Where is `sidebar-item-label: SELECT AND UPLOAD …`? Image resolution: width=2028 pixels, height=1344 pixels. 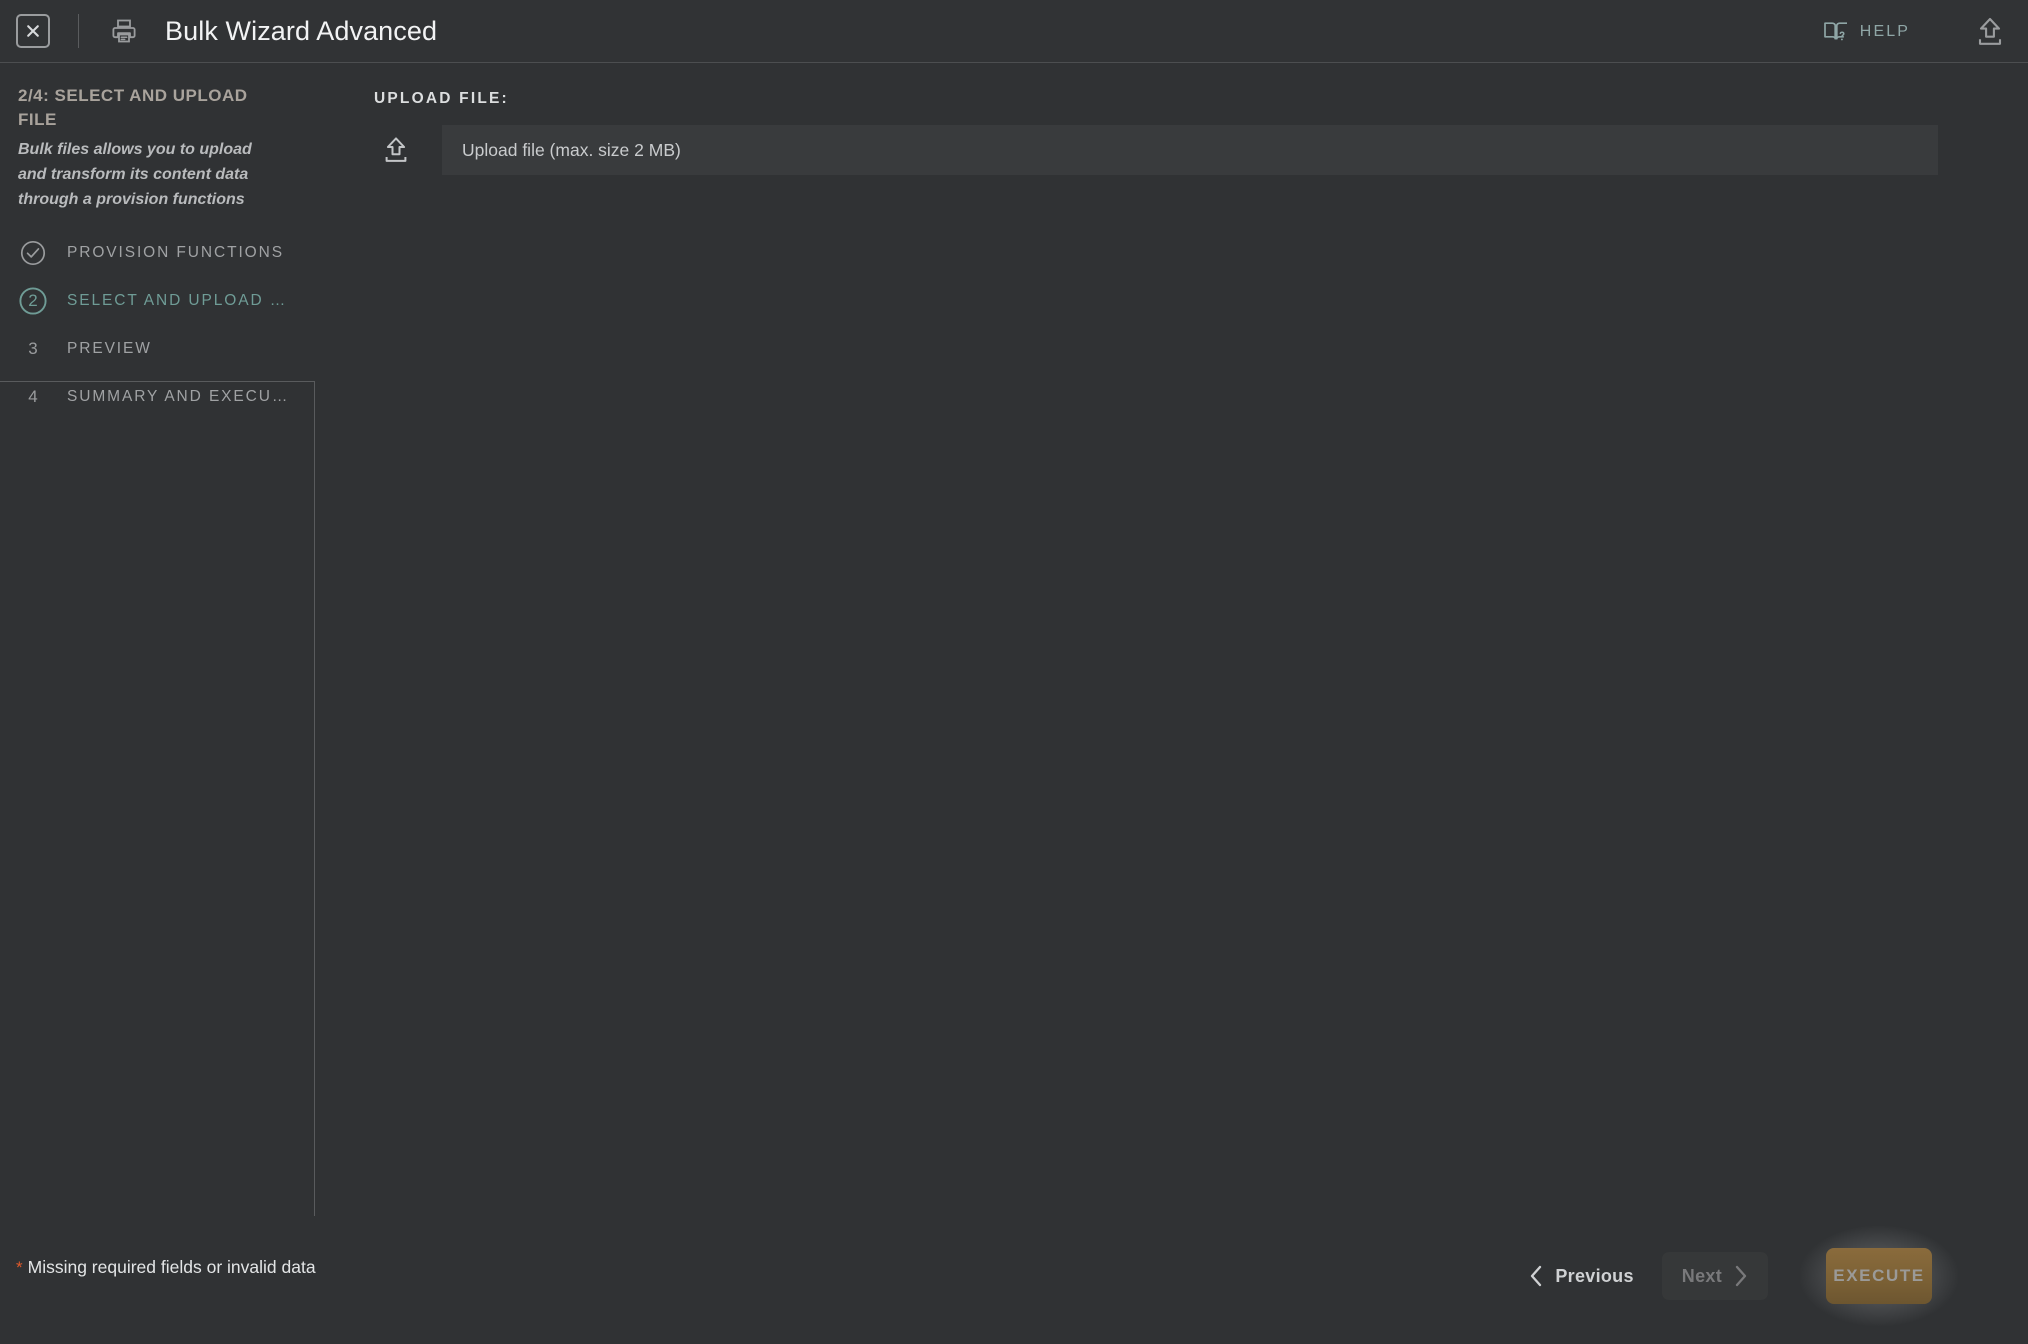 sidebar-item-label: SELECT AND UPLOAD … is located at coordinates (177, 300).